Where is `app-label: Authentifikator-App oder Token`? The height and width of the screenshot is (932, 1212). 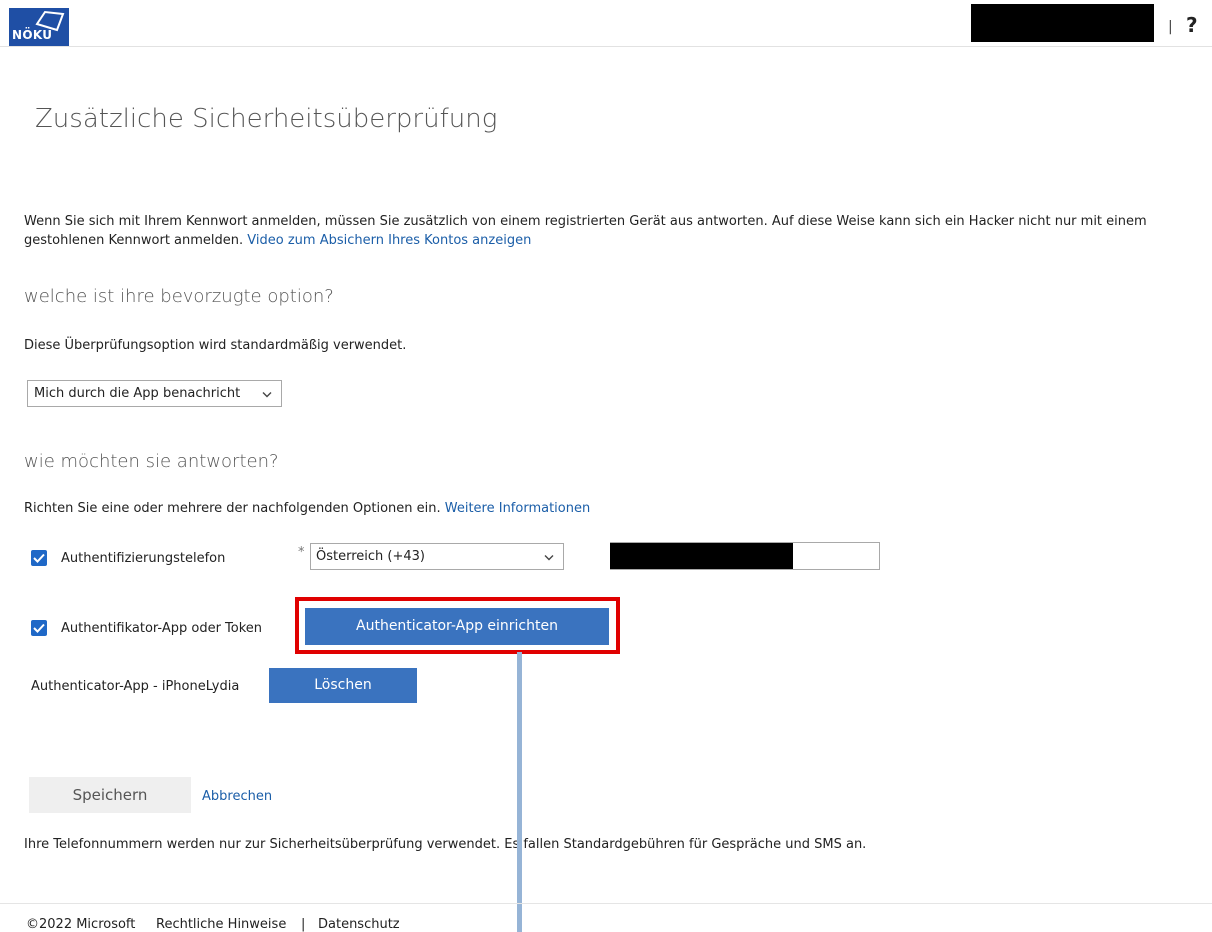 app-label: Authentifikator-App oder Token is located at coordinates (162, 628).